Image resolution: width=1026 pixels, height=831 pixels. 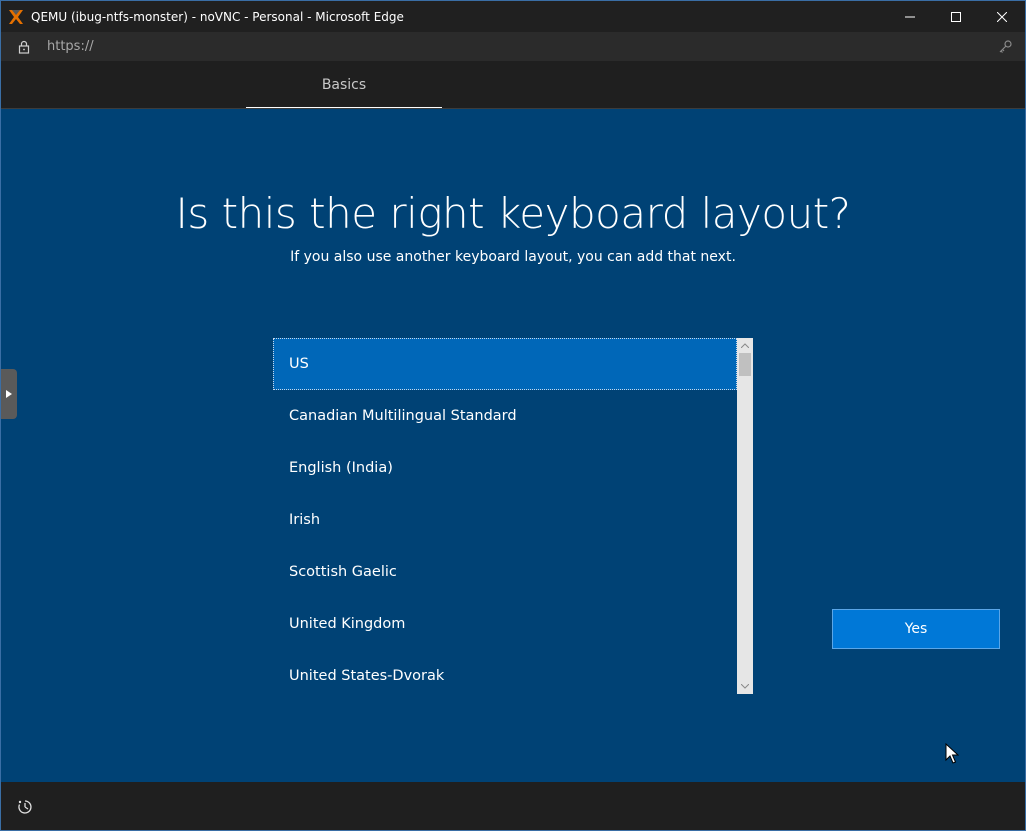 What do you see at coordinates (0, 446) in the screenshot?
I see `window-frame-left` at bounding box center [0, 446].